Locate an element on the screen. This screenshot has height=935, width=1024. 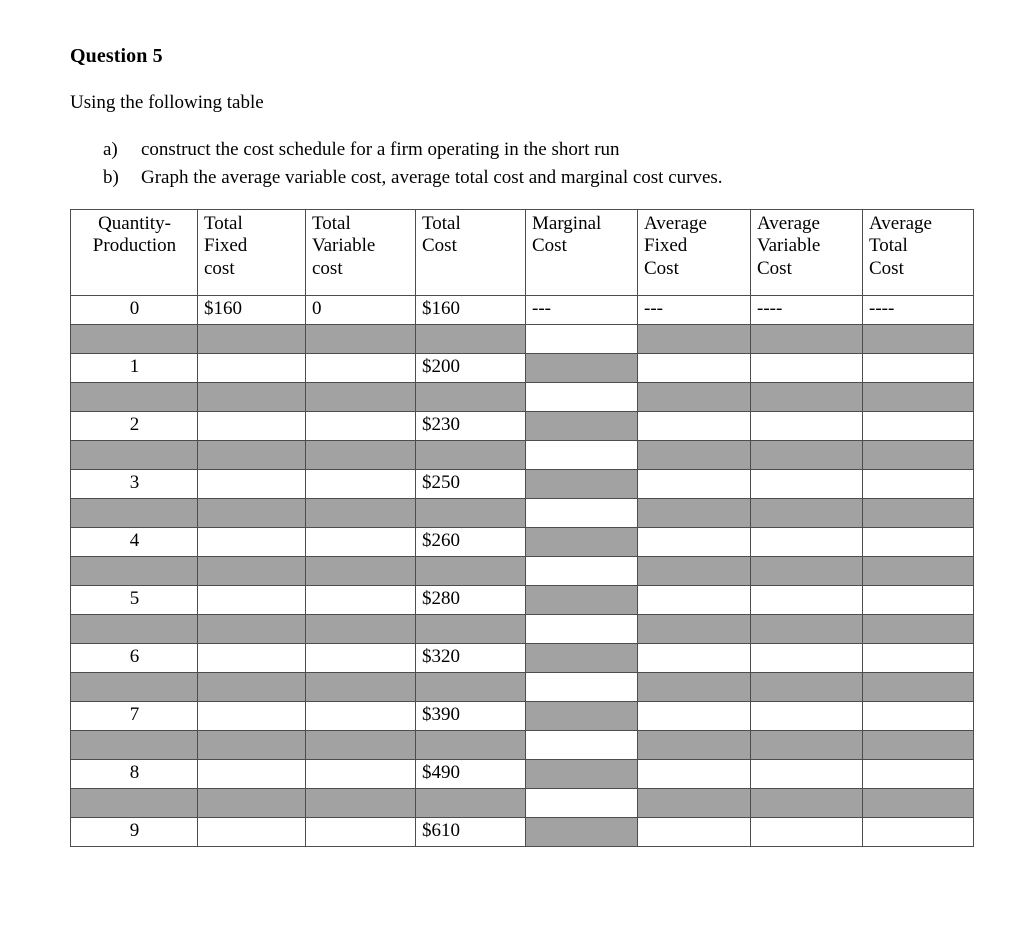
cell-quantity: 8 is located at coordinates (134, 774).